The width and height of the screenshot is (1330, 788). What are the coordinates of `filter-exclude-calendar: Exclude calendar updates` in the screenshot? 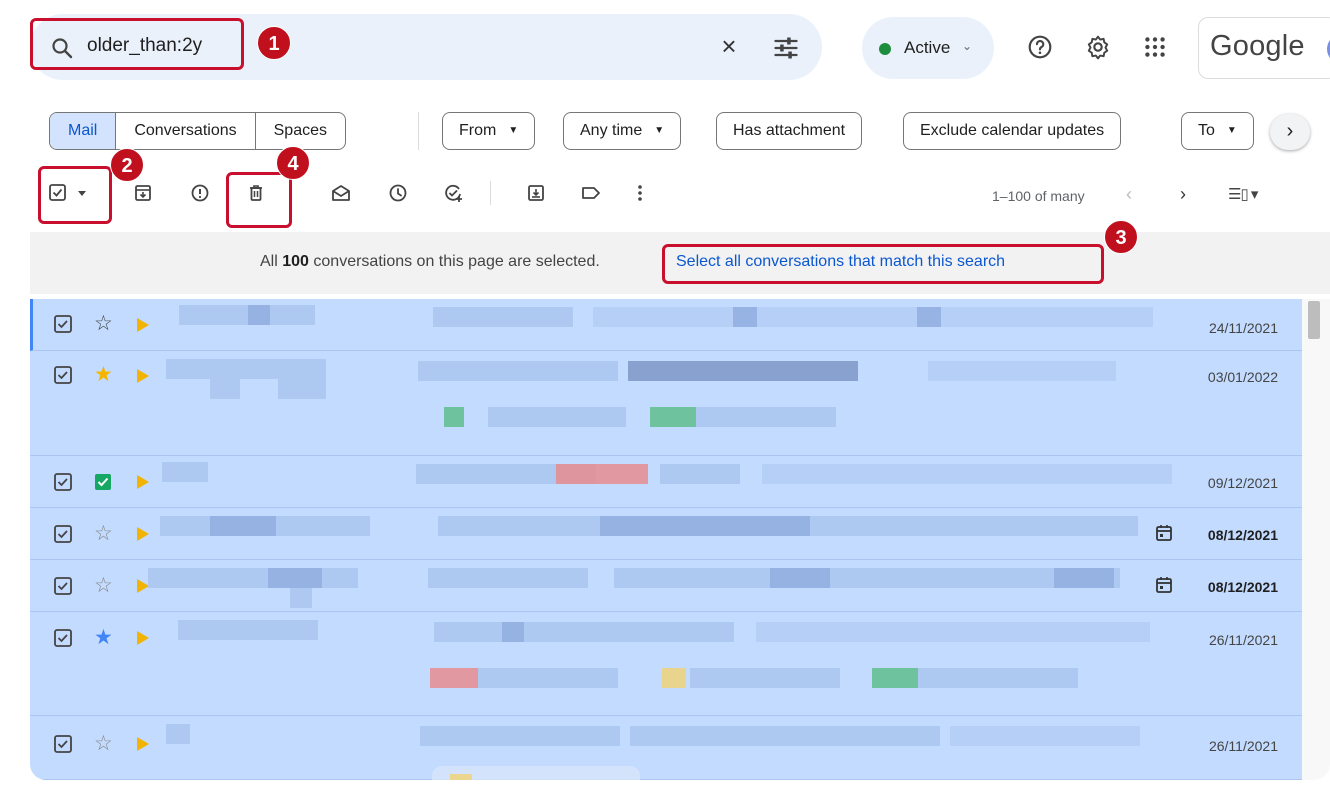 It's located at (1012, 131).